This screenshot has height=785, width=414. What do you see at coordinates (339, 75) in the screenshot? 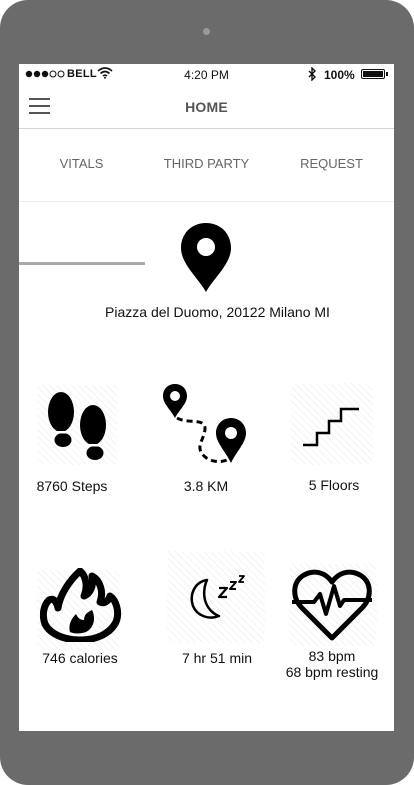
I see `battery-percentage: 100%` at bounding box center [339, 75].